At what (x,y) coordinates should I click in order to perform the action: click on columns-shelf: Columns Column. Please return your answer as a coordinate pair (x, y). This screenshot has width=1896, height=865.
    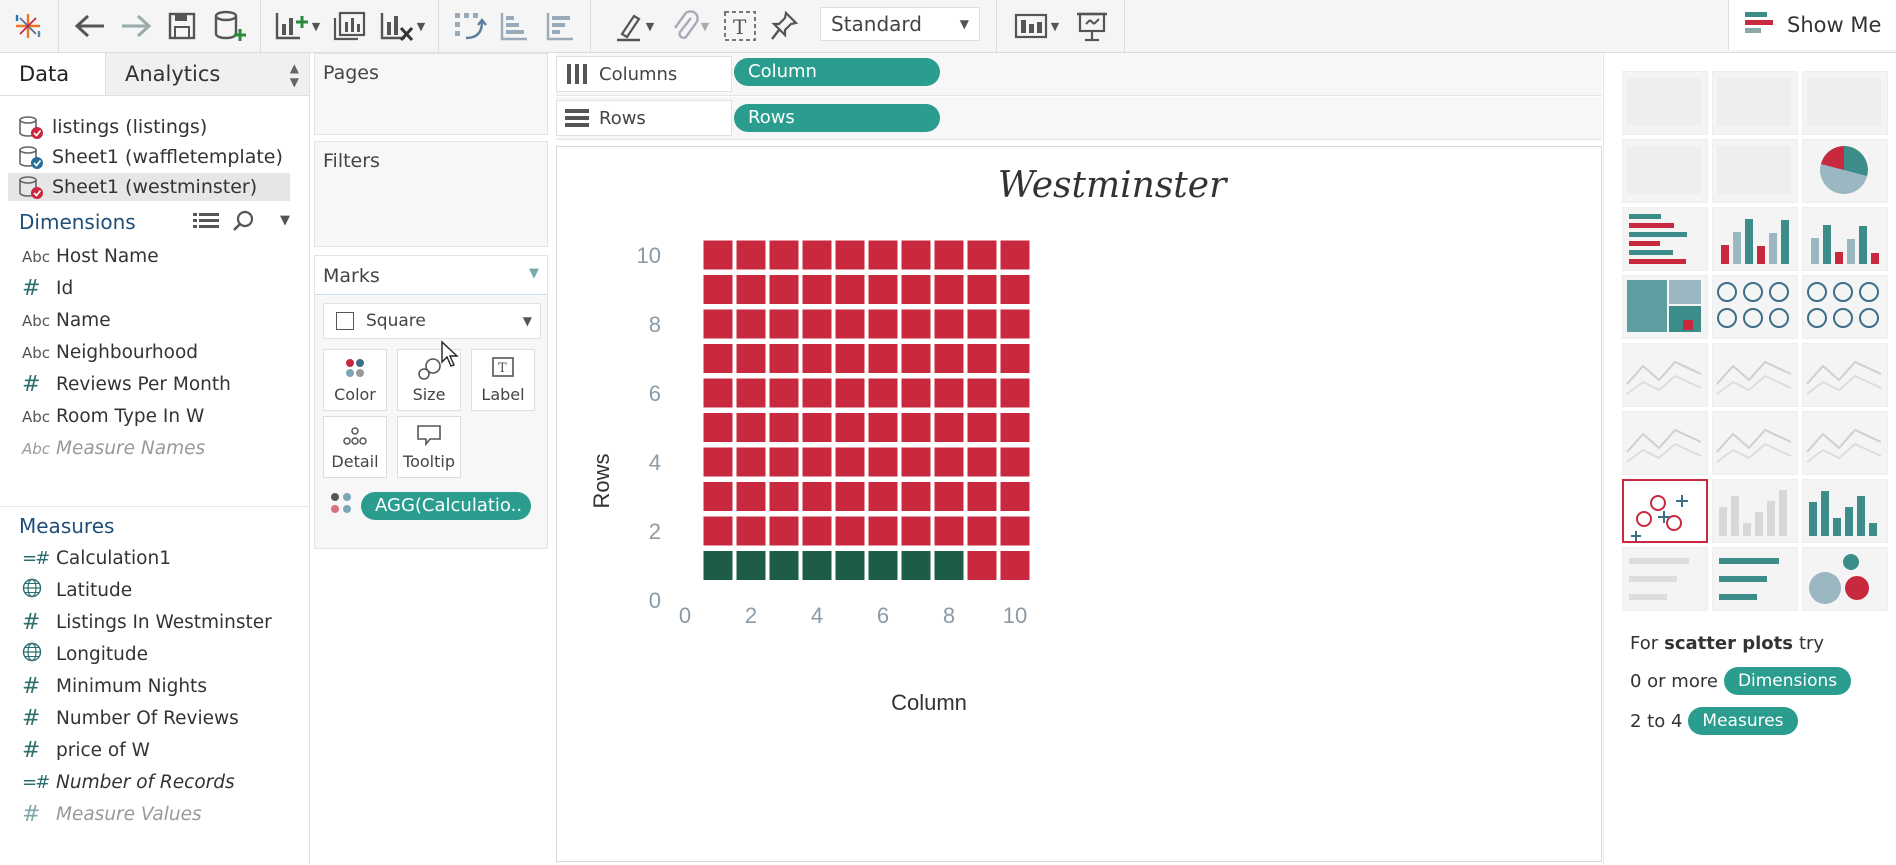
    Looking at the image, I should click on (1079, 74).